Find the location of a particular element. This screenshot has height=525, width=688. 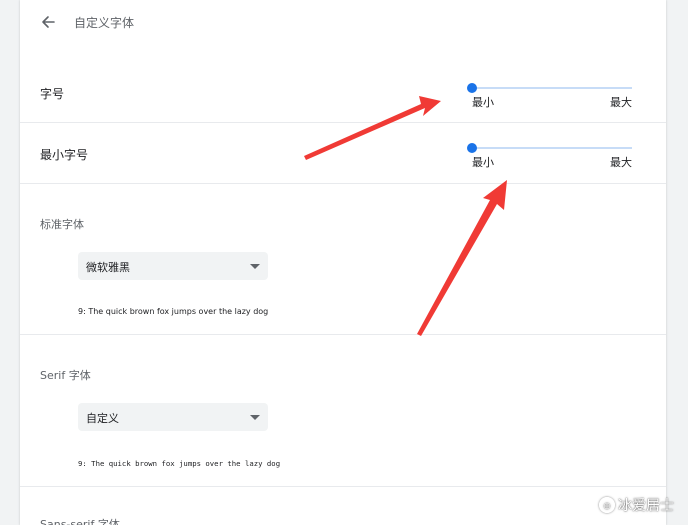

font-size-label: 字号 is located at coordinates (52, 94).